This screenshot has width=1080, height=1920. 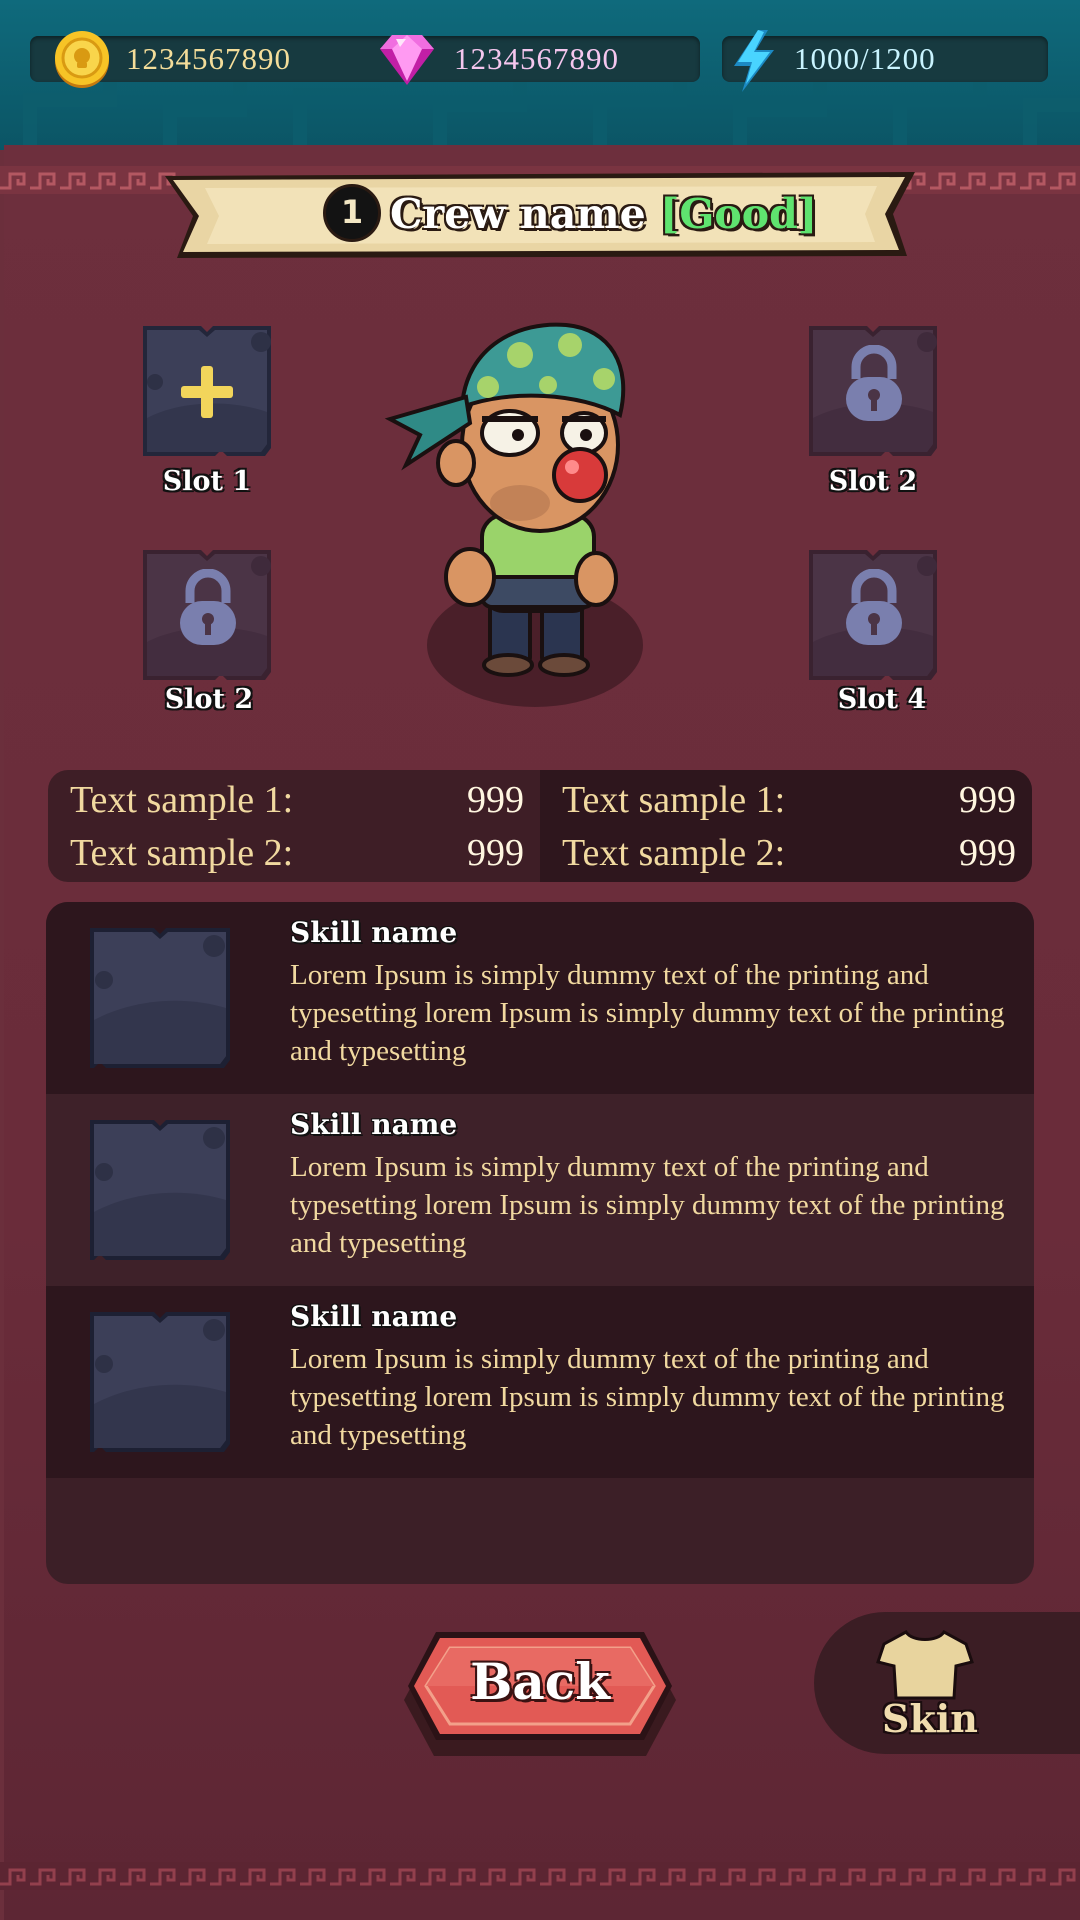 I want to click on pink-gem-icon, so click(x=407, y=60).